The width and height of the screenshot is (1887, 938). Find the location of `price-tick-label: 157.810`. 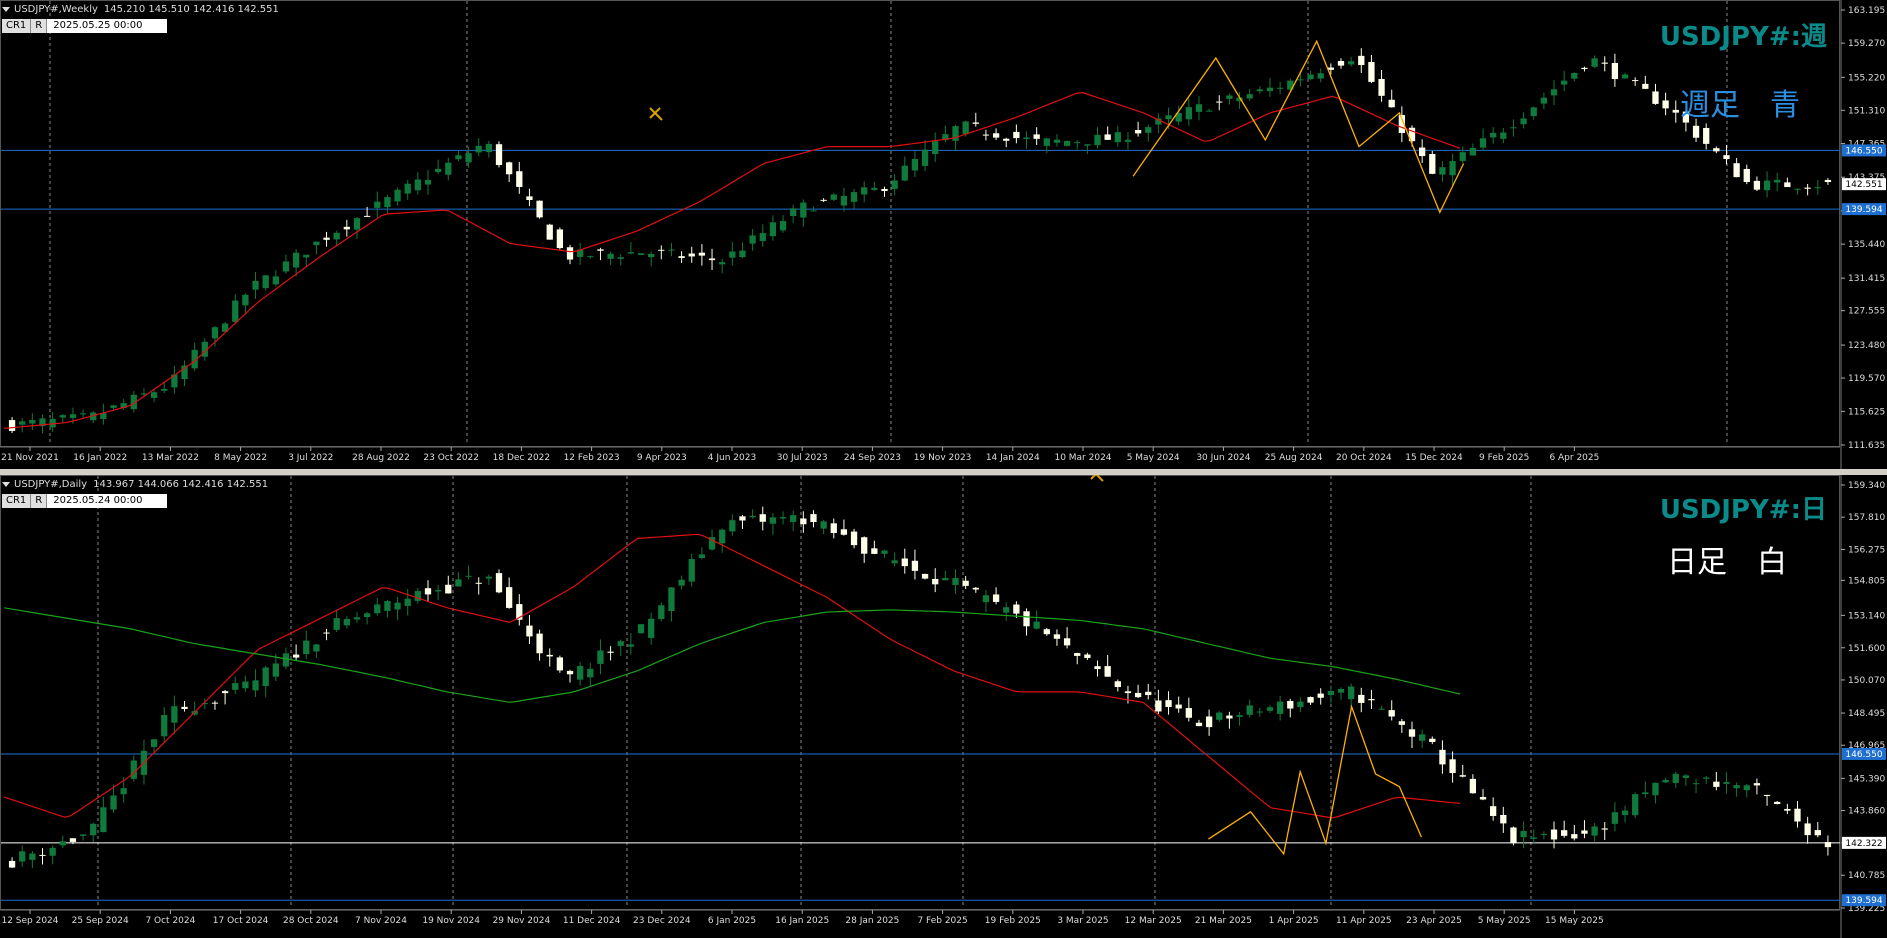

price-tick-label: 157.810 is located at coordinates (1866, 518).